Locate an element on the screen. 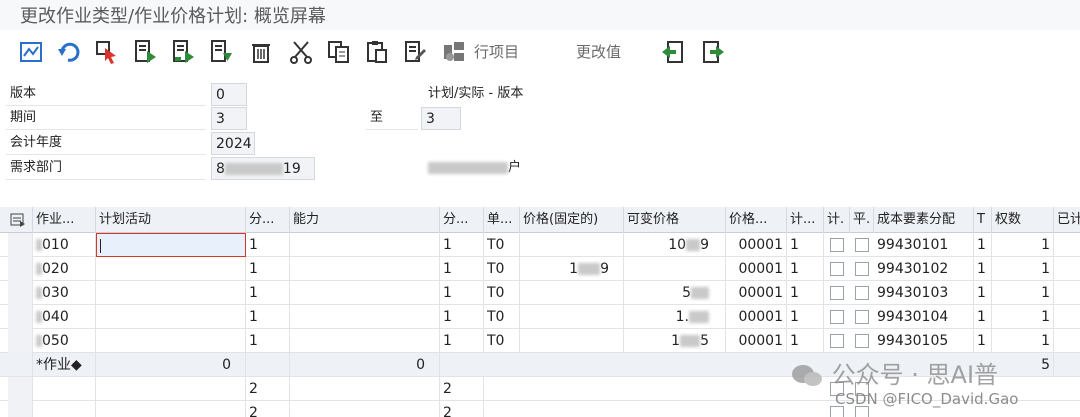 This screenshot has width=1080, height=417. edit-icon is located at coordinates (415, 52).